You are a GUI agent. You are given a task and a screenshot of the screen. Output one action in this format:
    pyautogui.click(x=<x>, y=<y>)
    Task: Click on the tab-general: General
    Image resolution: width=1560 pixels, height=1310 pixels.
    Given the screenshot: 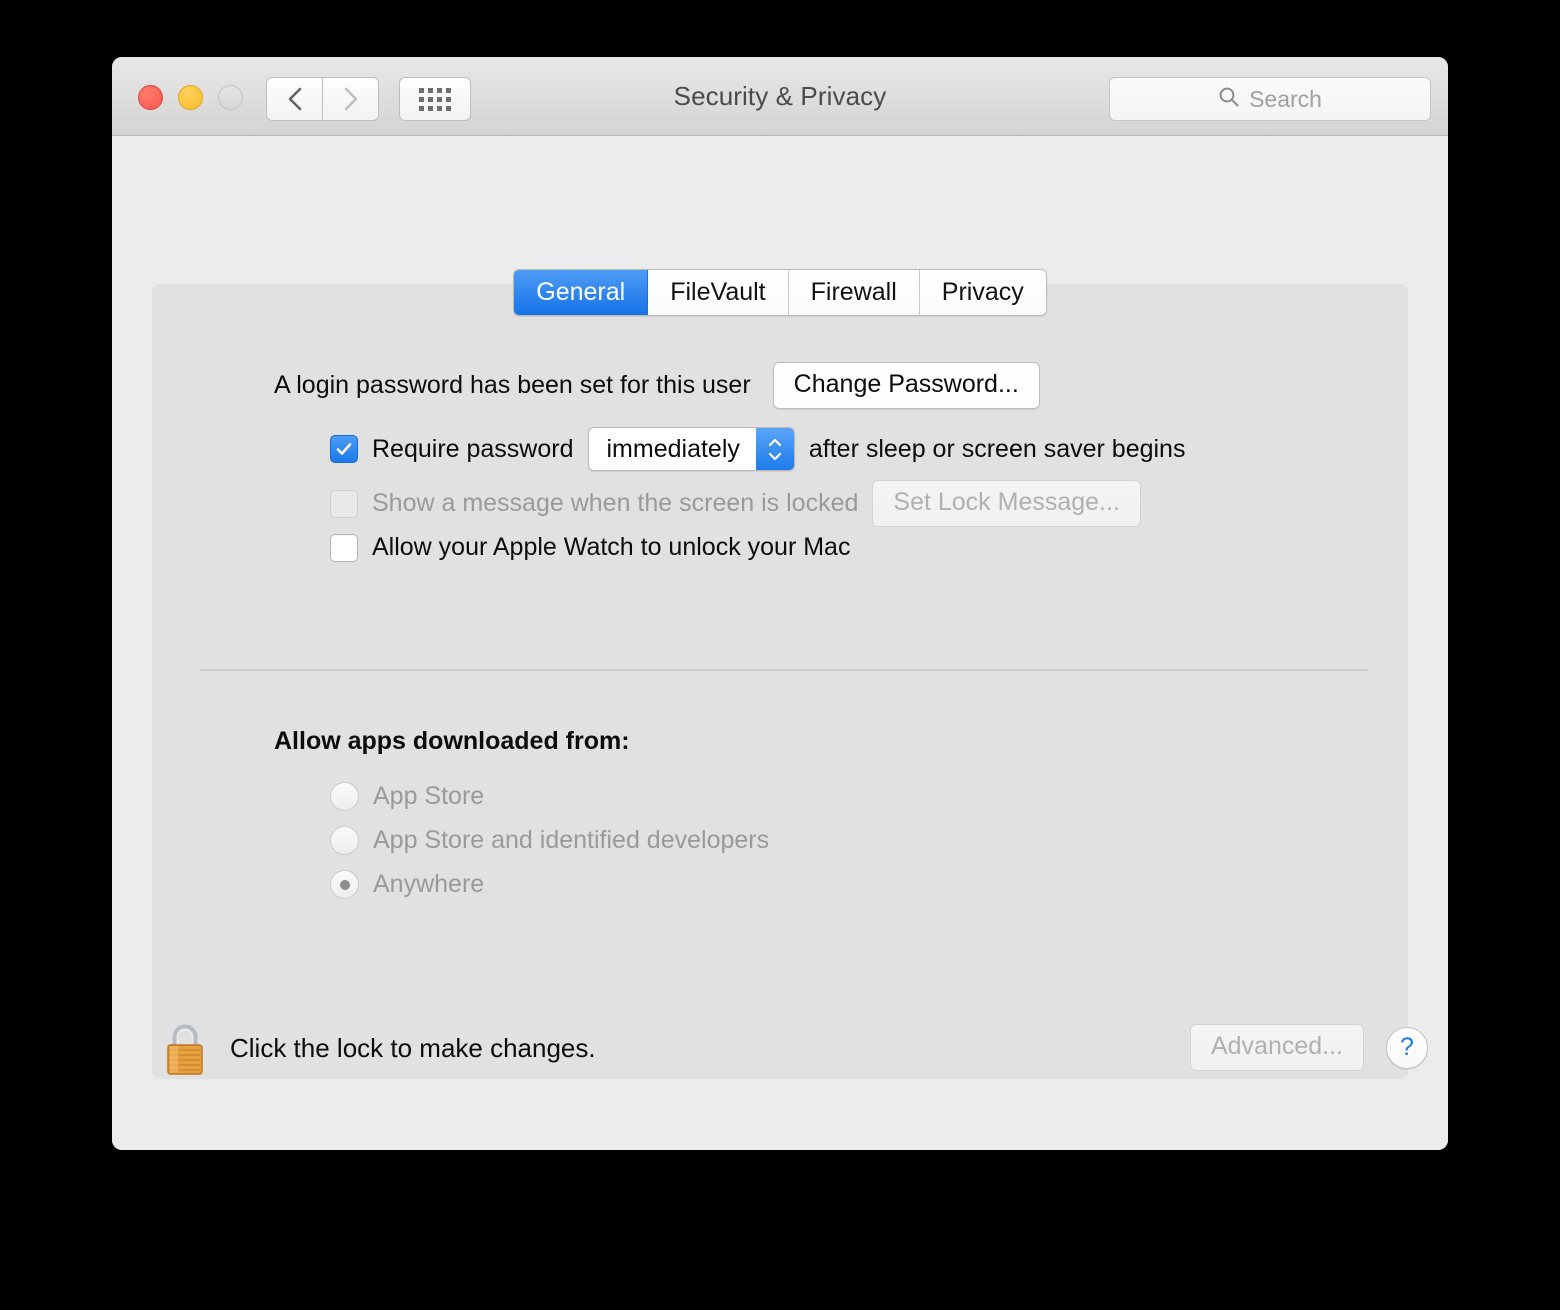 What is the action you would take?
    pyautogui.click(x=581, y=292)
    